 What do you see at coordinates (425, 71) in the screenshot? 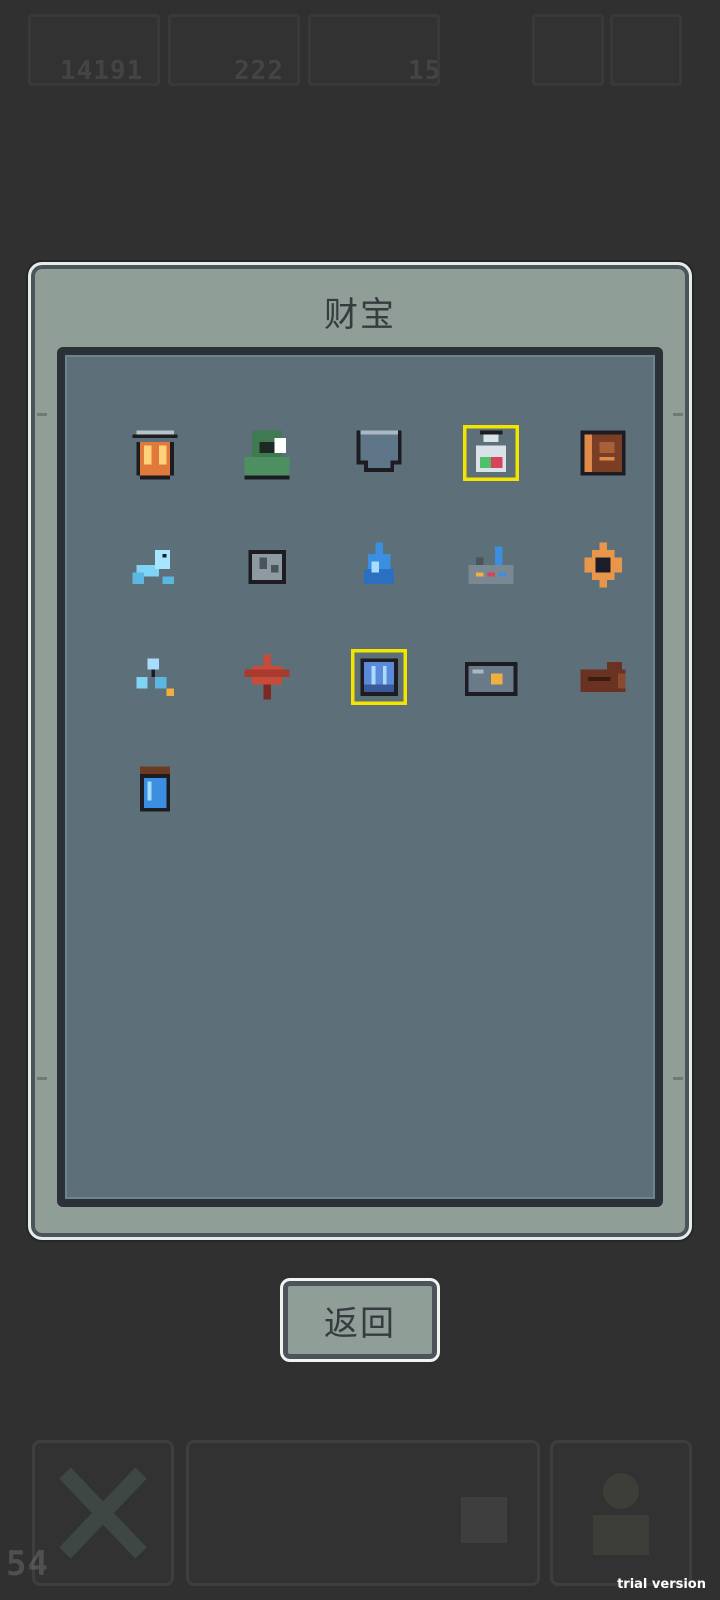
I see `currency-3-value: 15` at bounding box center [425, 71].